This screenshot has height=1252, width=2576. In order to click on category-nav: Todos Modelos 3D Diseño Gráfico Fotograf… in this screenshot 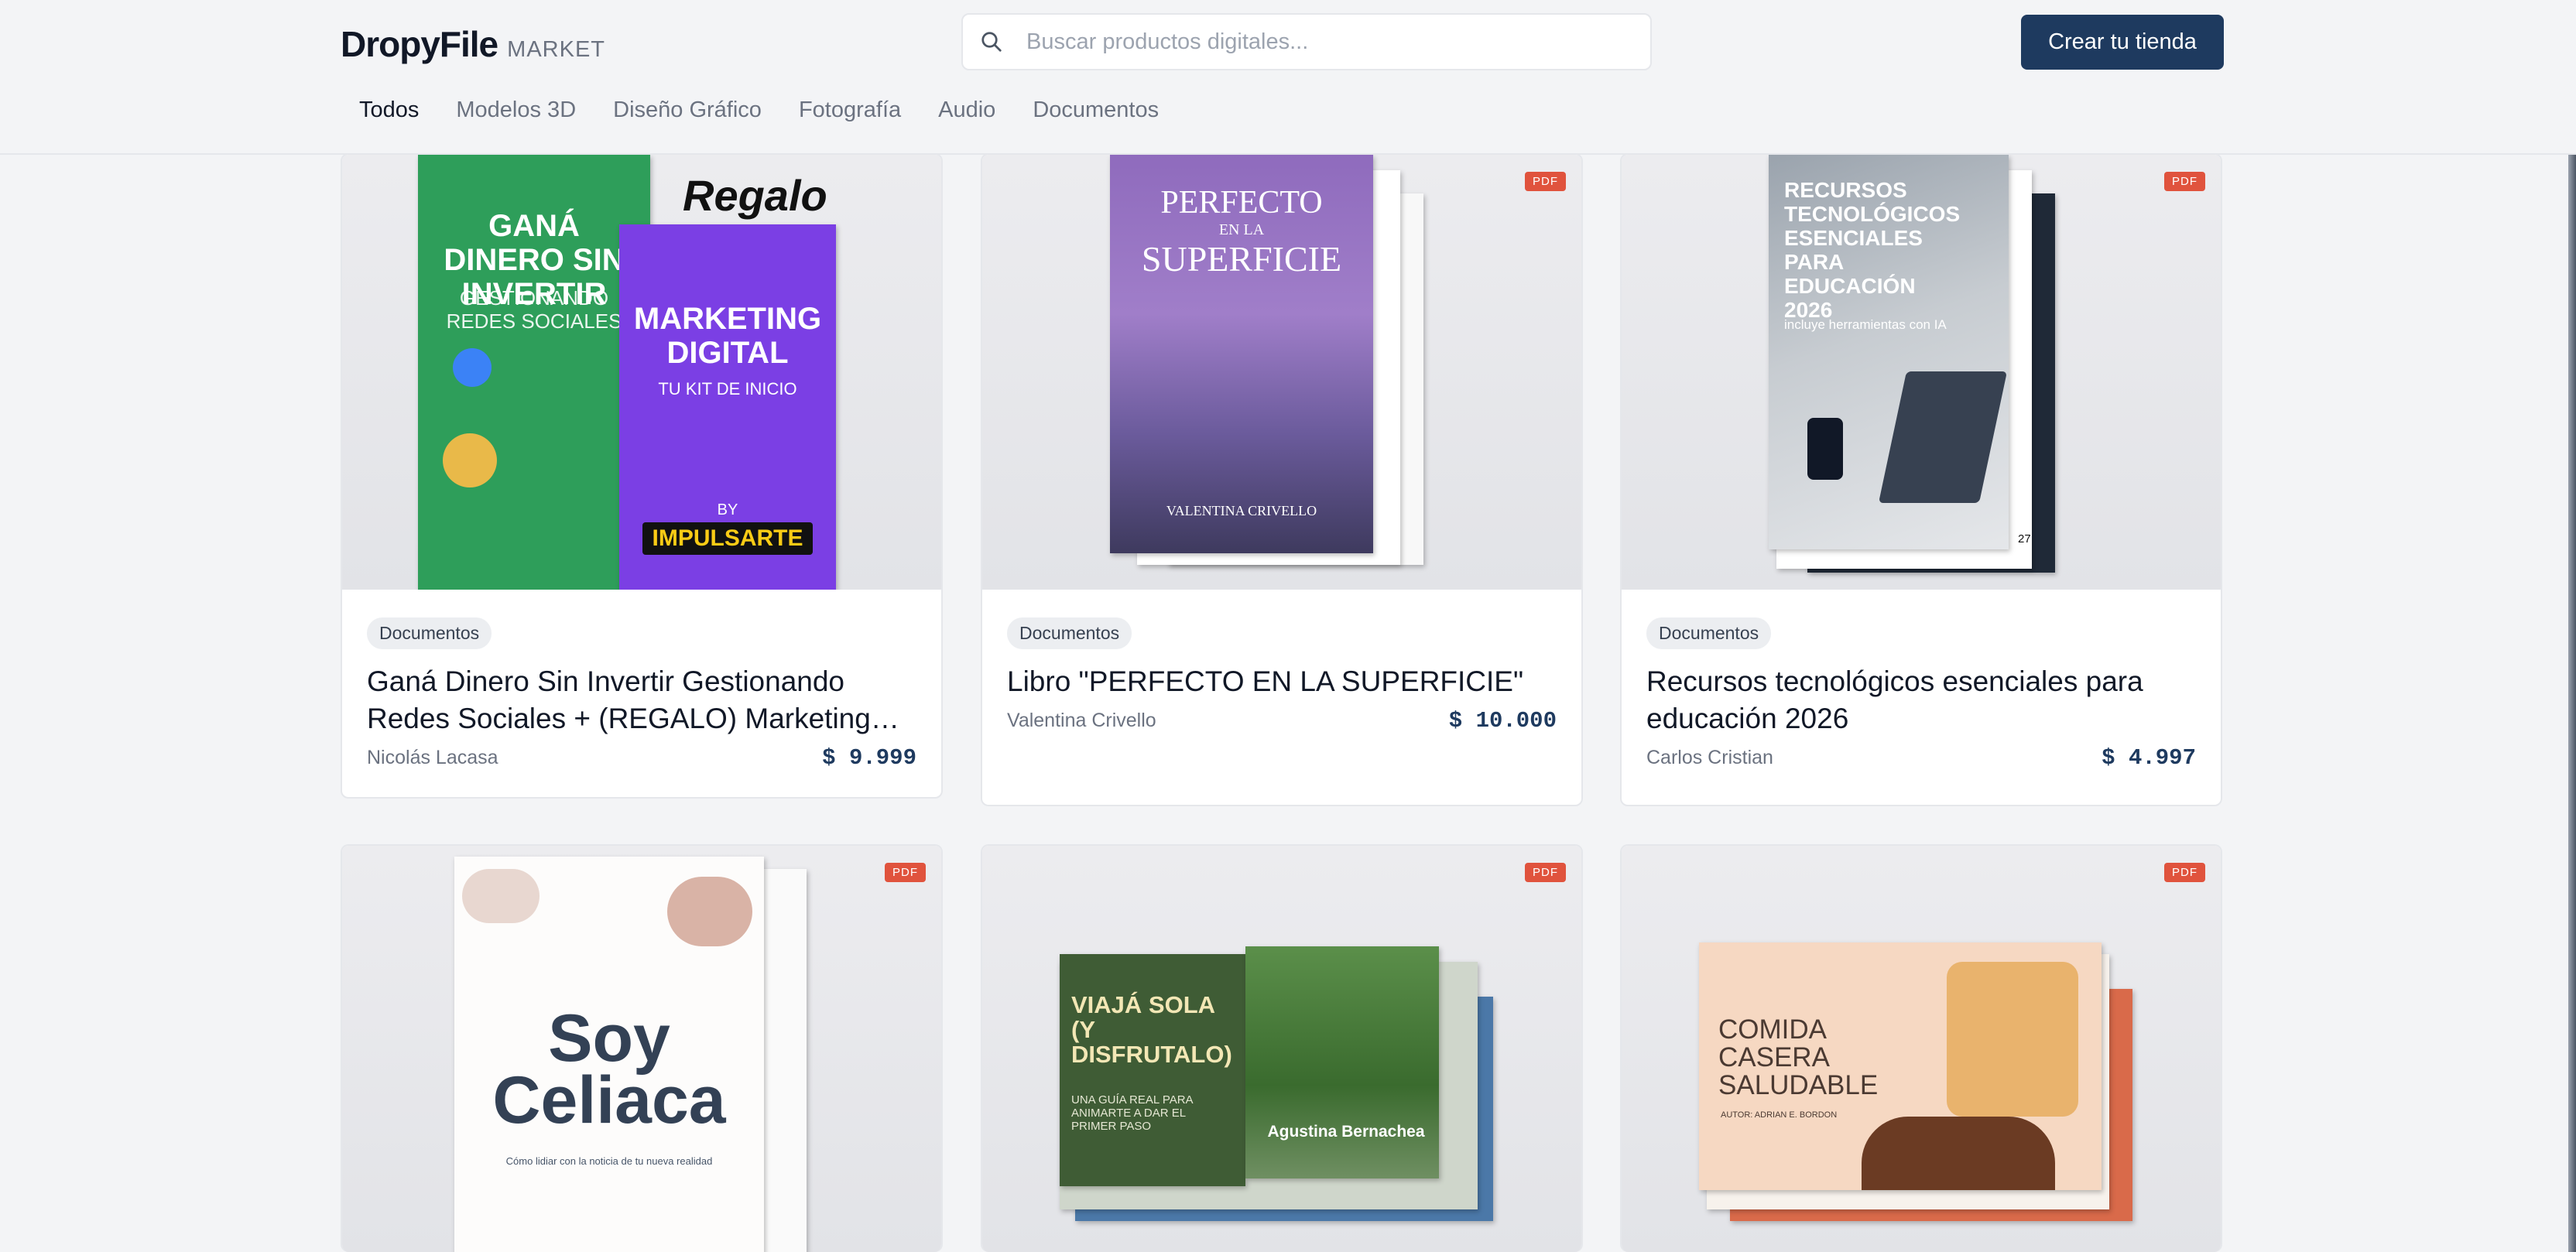, I will do `click(759, 110)`.